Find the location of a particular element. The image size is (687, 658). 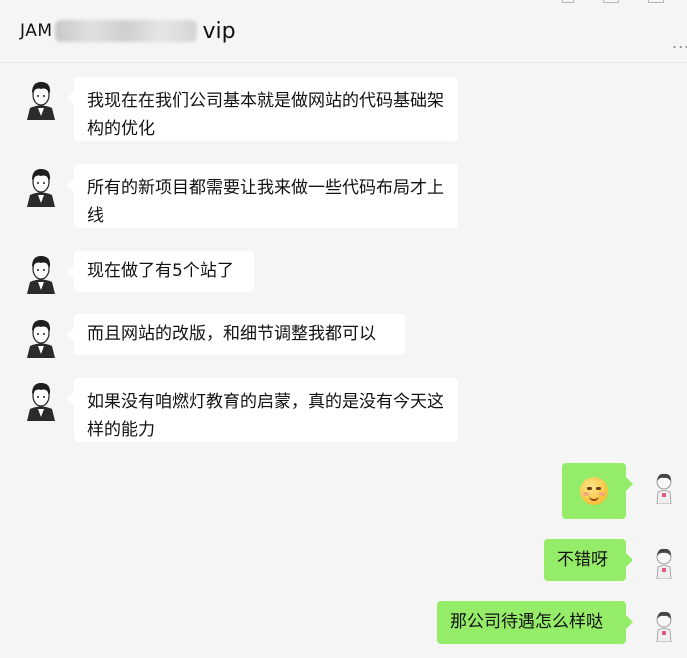

incoming-message-bubble: 如果没有咱燃灯教育的启蒙，真的是没有今天这样的能力 is located at coordinates (262, 410).